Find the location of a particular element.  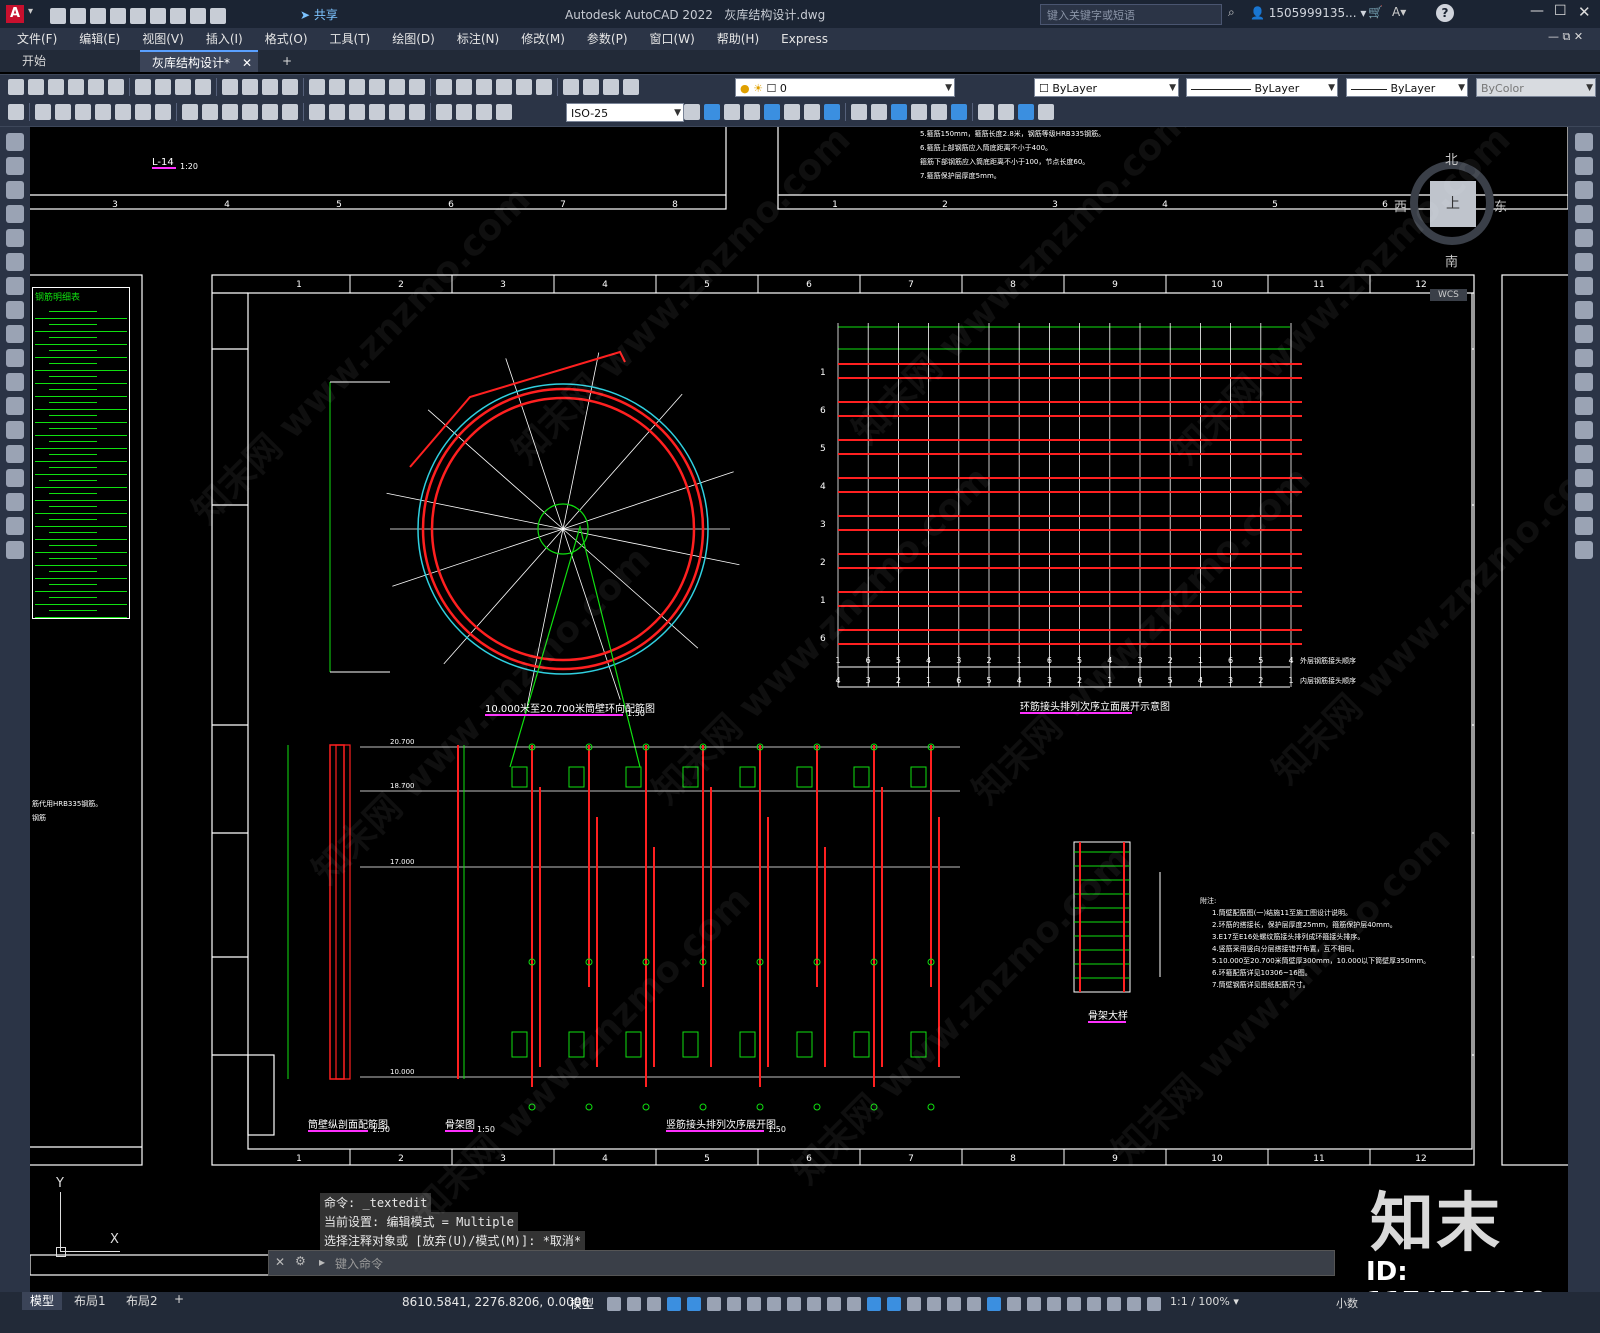

menu-item-5: 工具(T) is located at coordinates (350, 39).